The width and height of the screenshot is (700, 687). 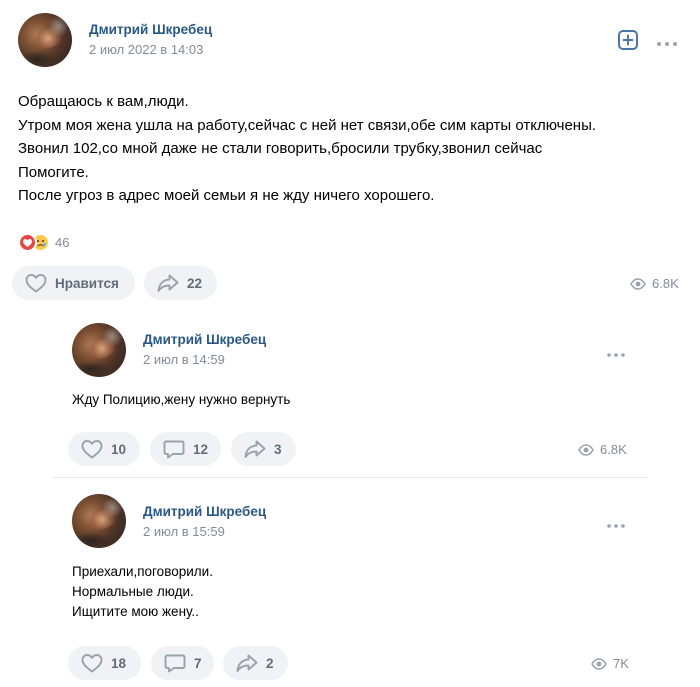 What do you see at coordinates (62, 242) in the screenshot?
I see `reactions-count: 46` at bounding box center [62, 242].